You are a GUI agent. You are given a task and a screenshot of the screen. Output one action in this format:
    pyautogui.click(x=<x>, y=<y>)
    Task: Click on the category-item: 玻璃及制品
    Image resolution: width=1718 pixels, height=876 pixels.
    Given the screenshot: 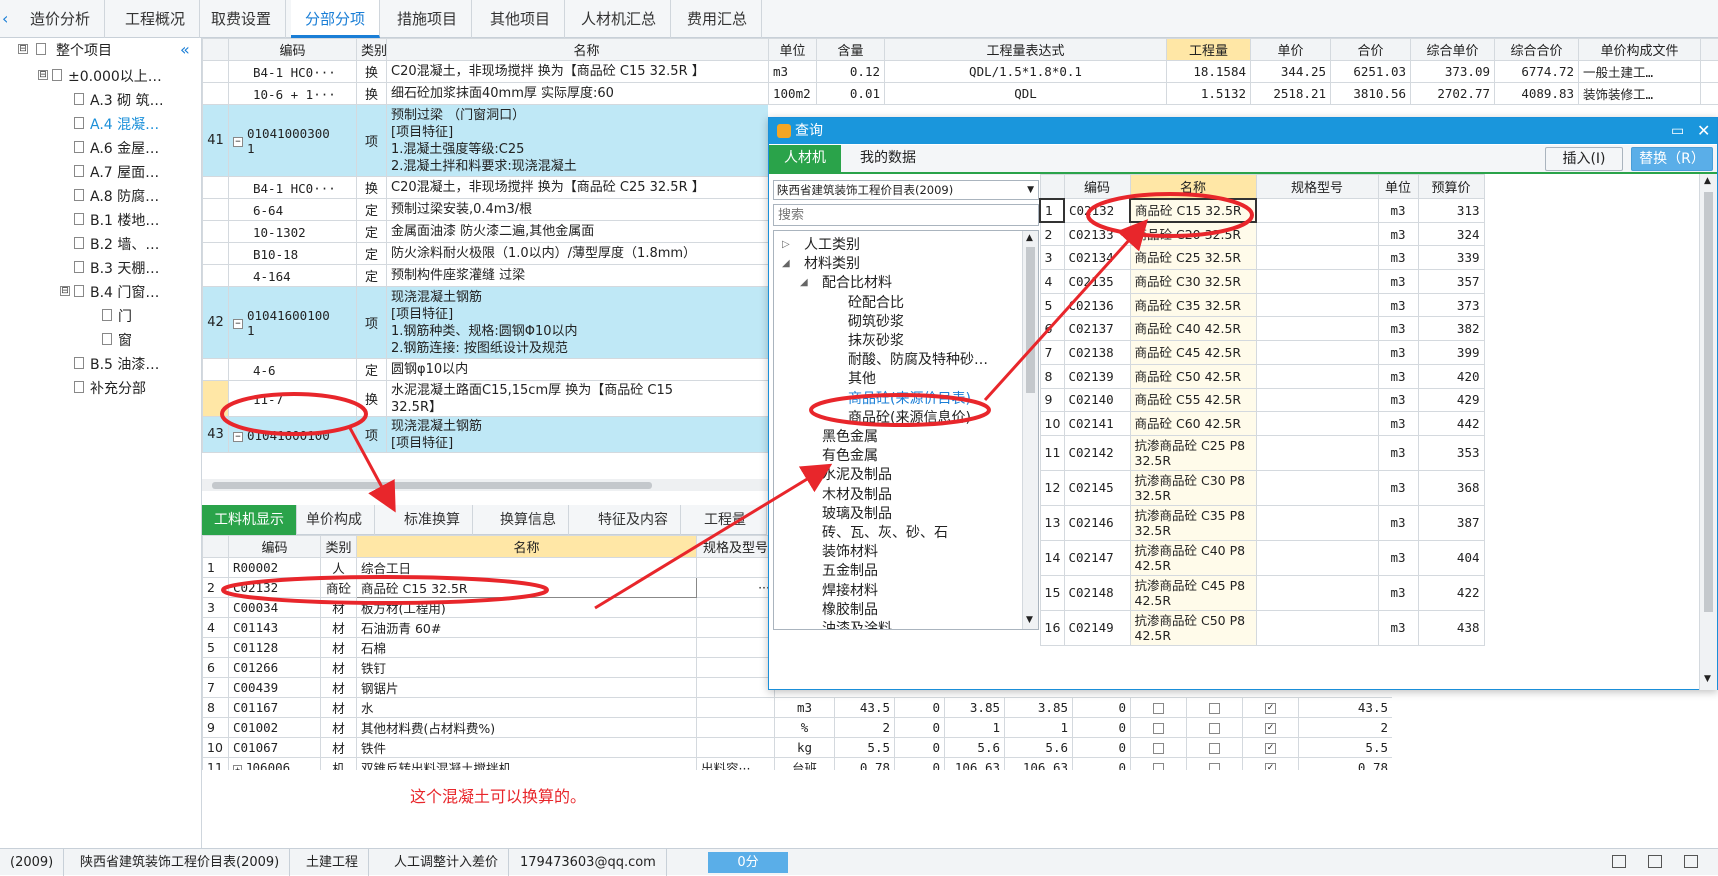 What is the action you would take?
    pyautogui.click(x=857, y=514)
    